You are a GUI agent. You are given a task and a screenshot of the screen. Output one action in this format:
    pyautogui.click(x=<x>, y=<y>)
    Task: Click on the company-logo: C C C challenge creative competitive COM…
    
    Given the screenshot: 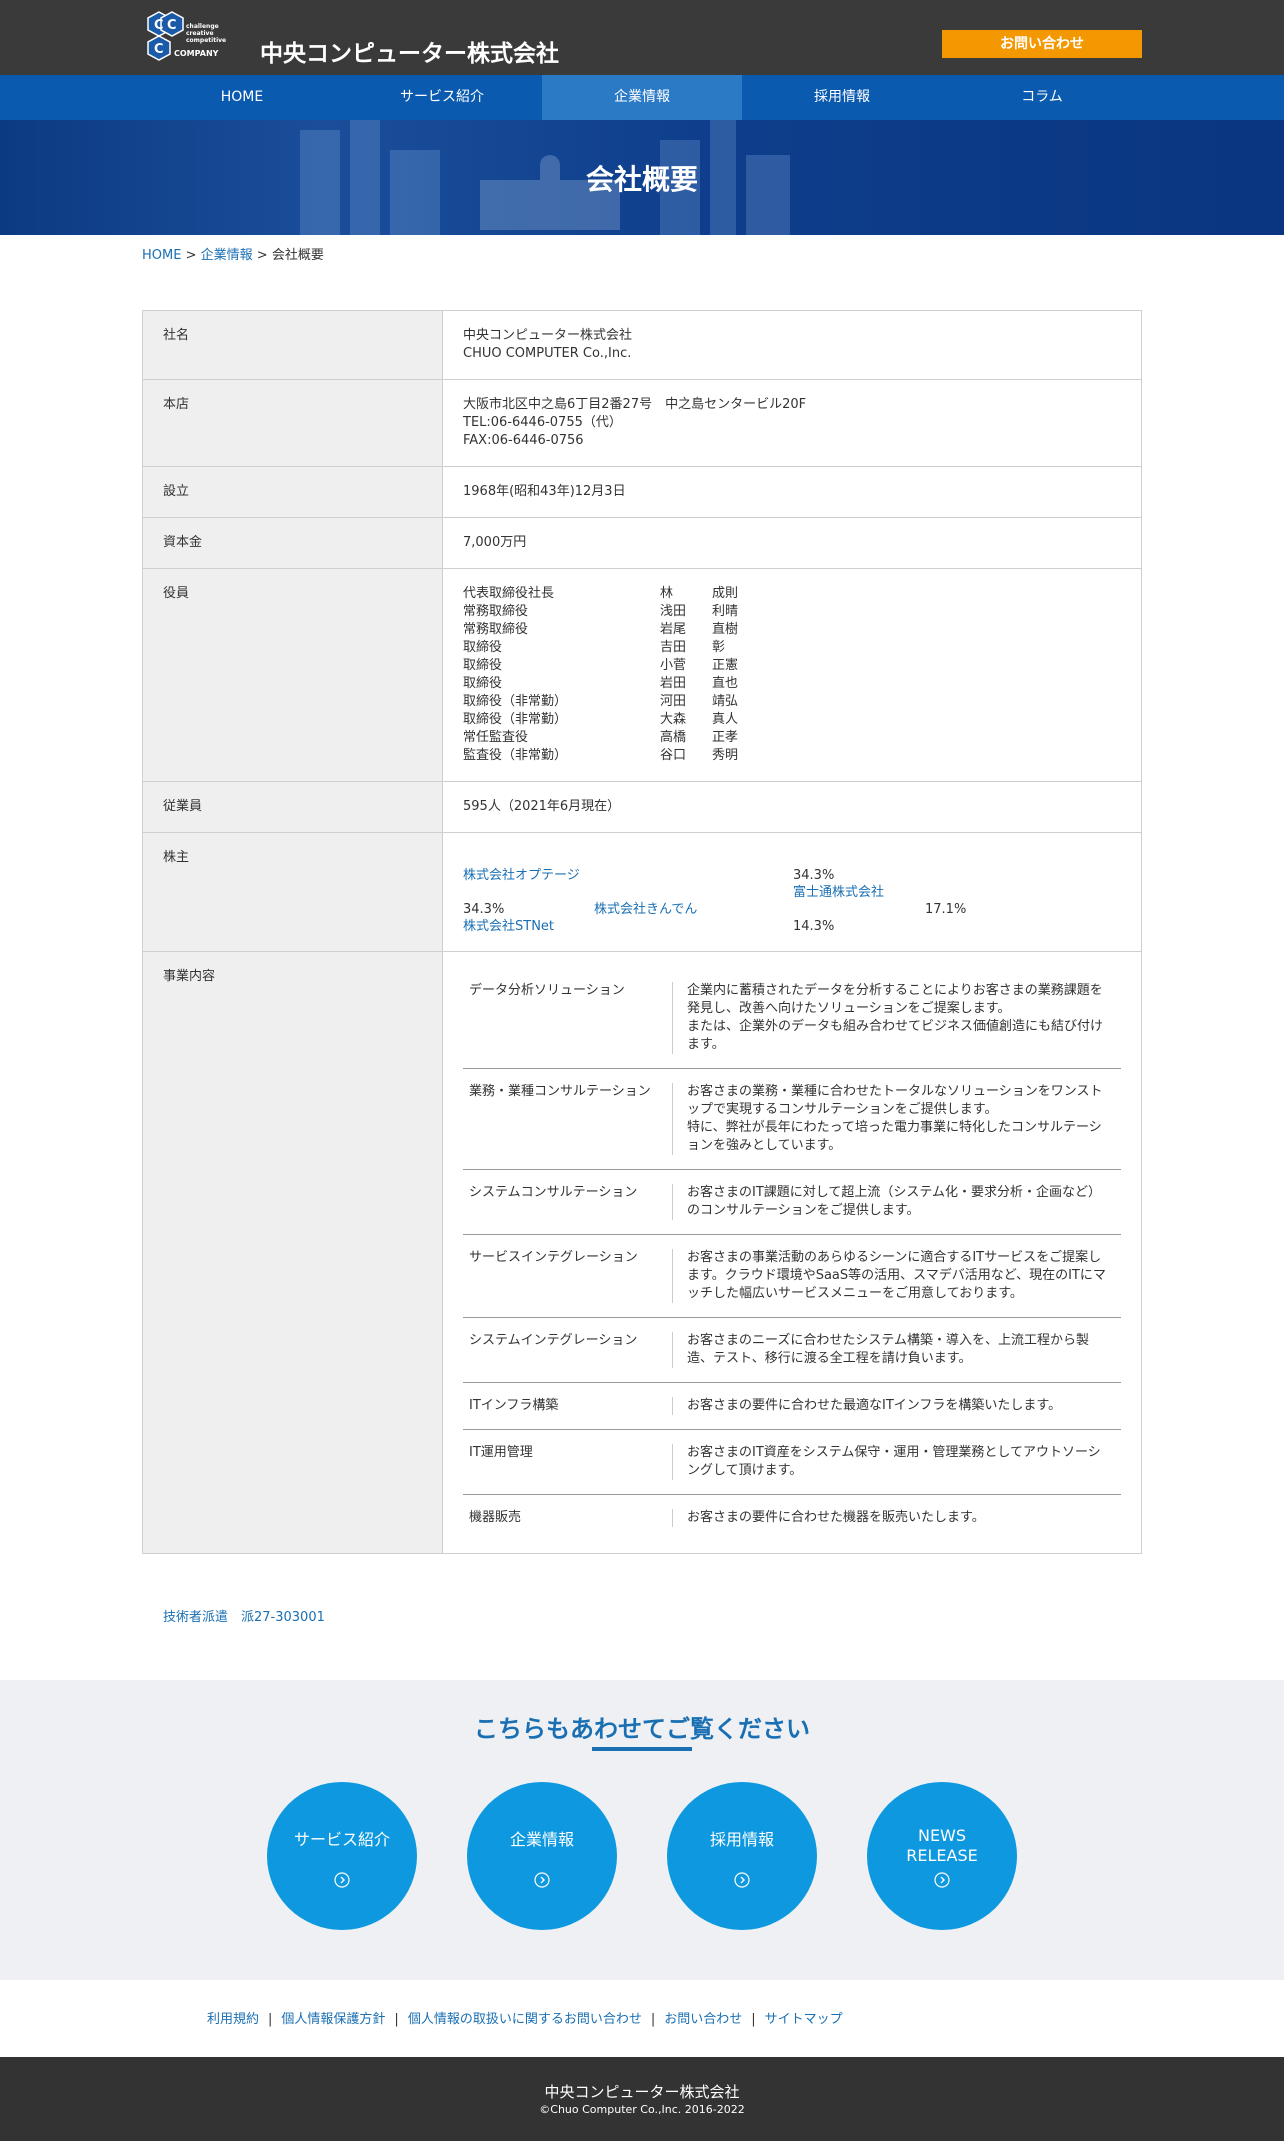 What is the action you would take?
    pyautogui.click(x=195, y=36)
    